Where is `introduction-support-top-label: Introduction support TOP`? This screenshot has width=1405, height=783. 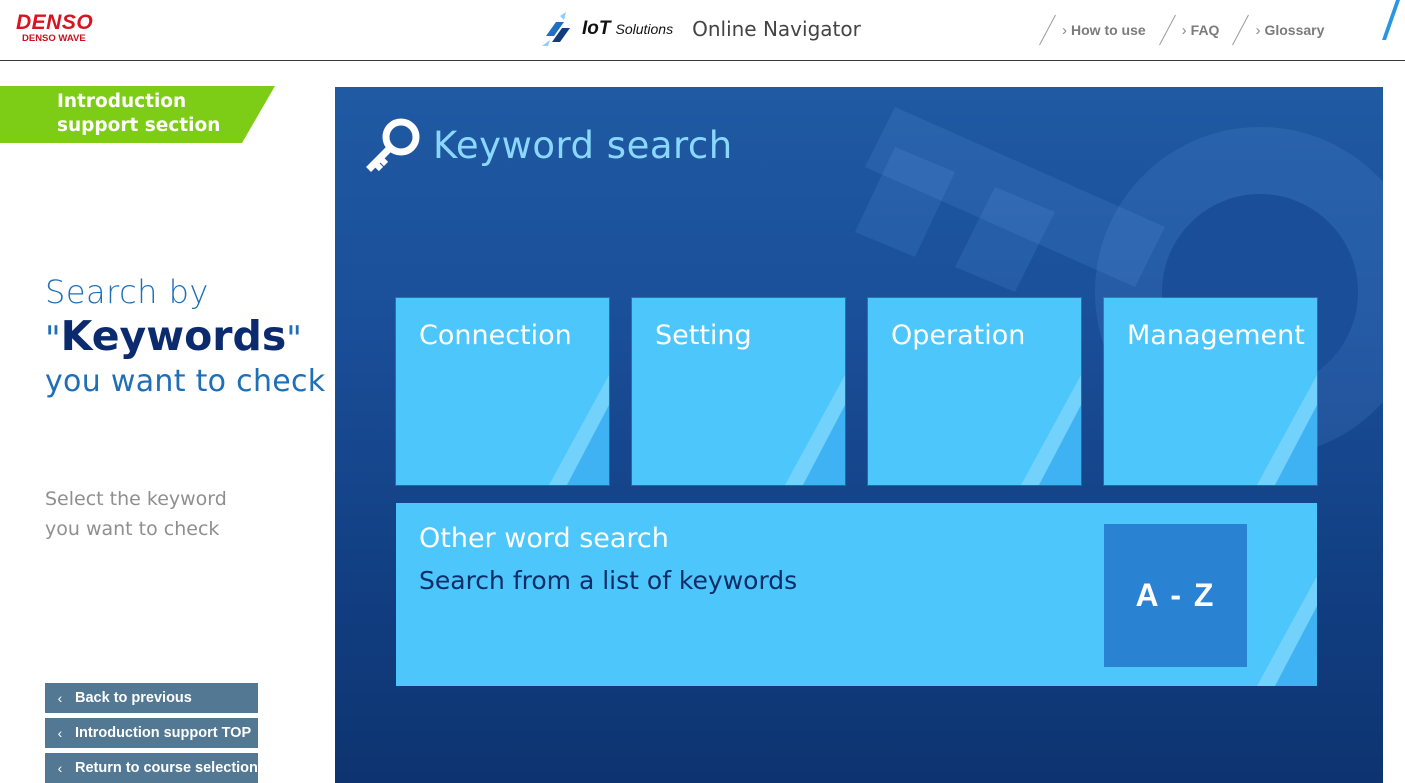 introduction-support-top-label: Introduction support TOP is located at coordinates (163, 733).